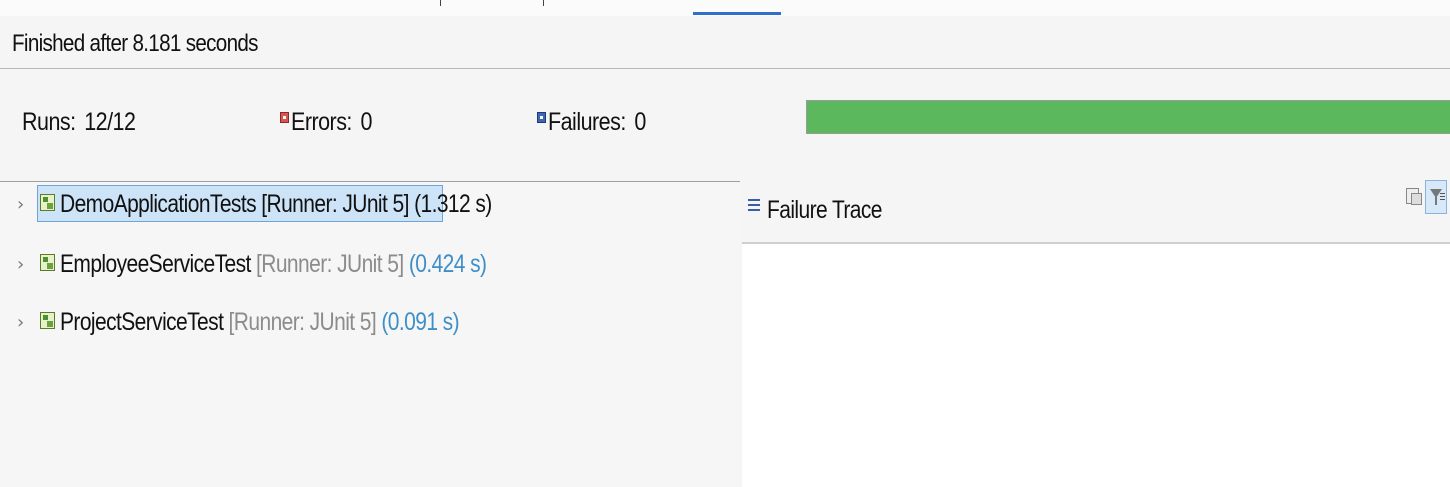 The image size is (1450, 487). I want to click on failures-counter: Failures: 0, so click(597, 122).